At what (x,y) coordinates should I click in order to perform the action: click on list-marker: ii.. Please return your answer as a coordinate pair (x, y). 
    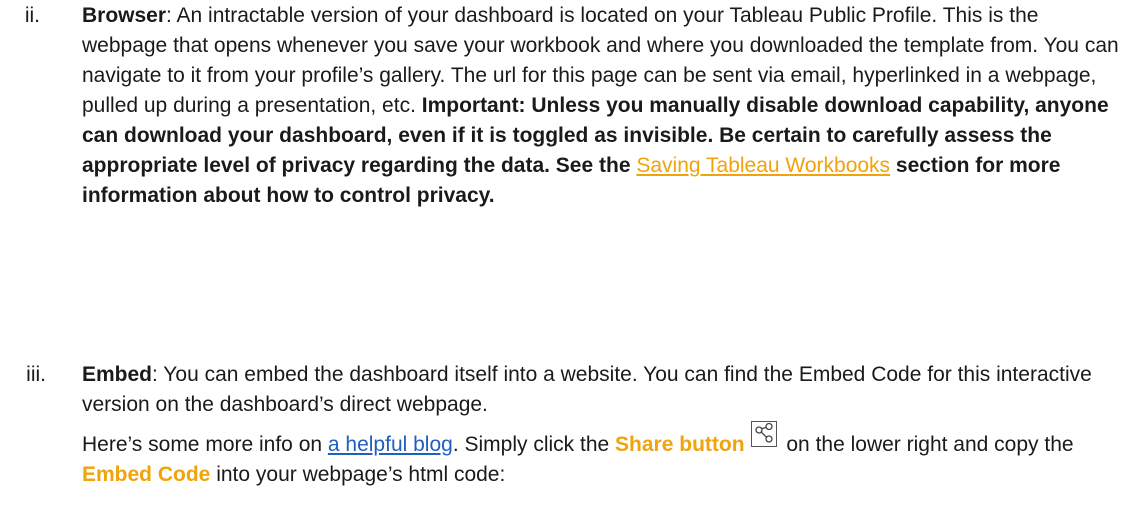
    Looking at the image, I should click on (32, 15).